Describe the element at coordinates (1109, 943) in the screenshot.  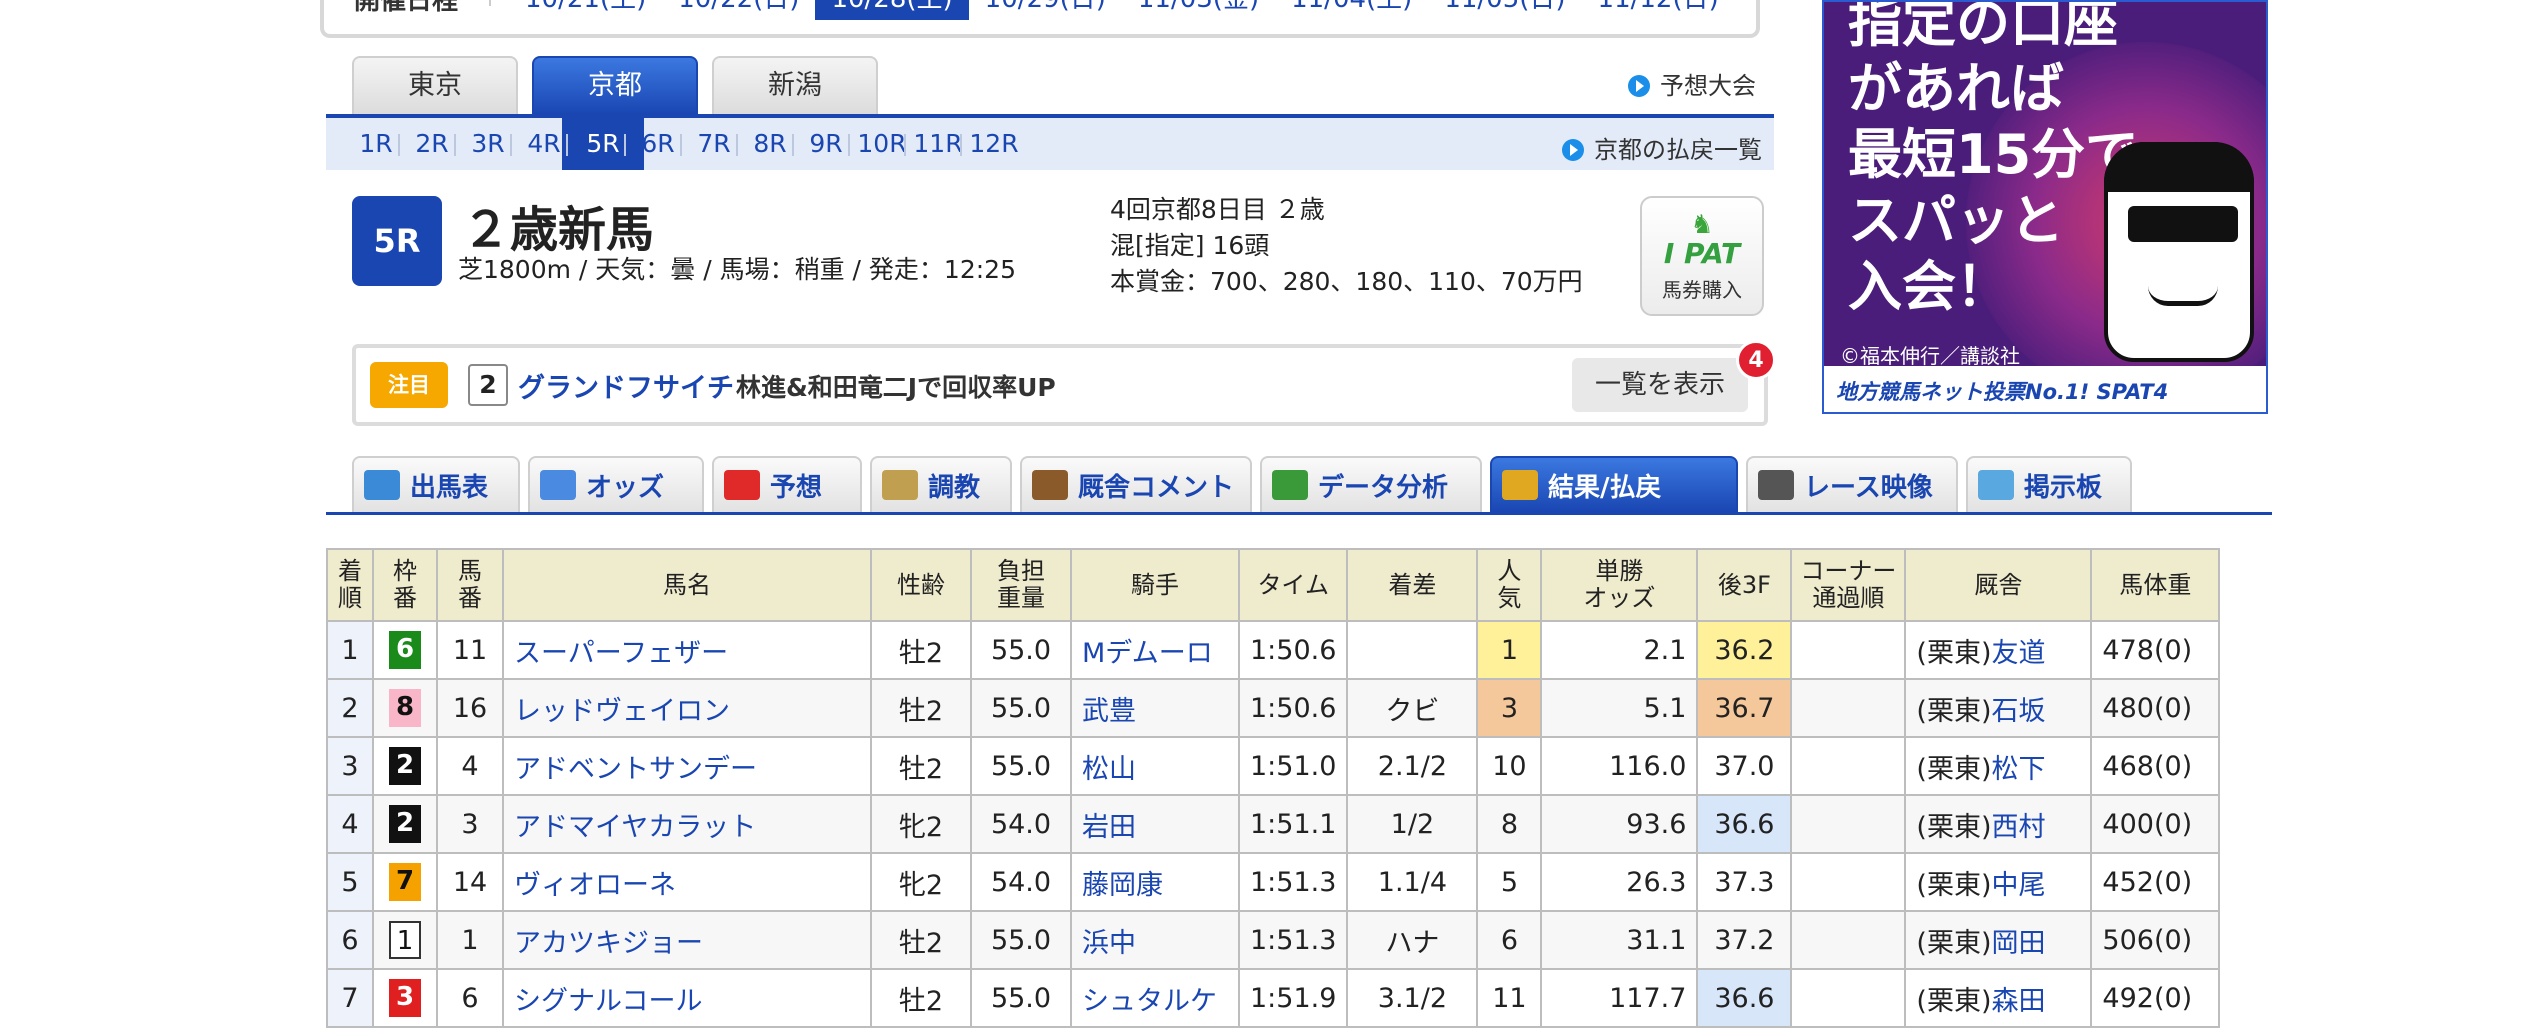
I see `jockey-link: 浜中` at that location.